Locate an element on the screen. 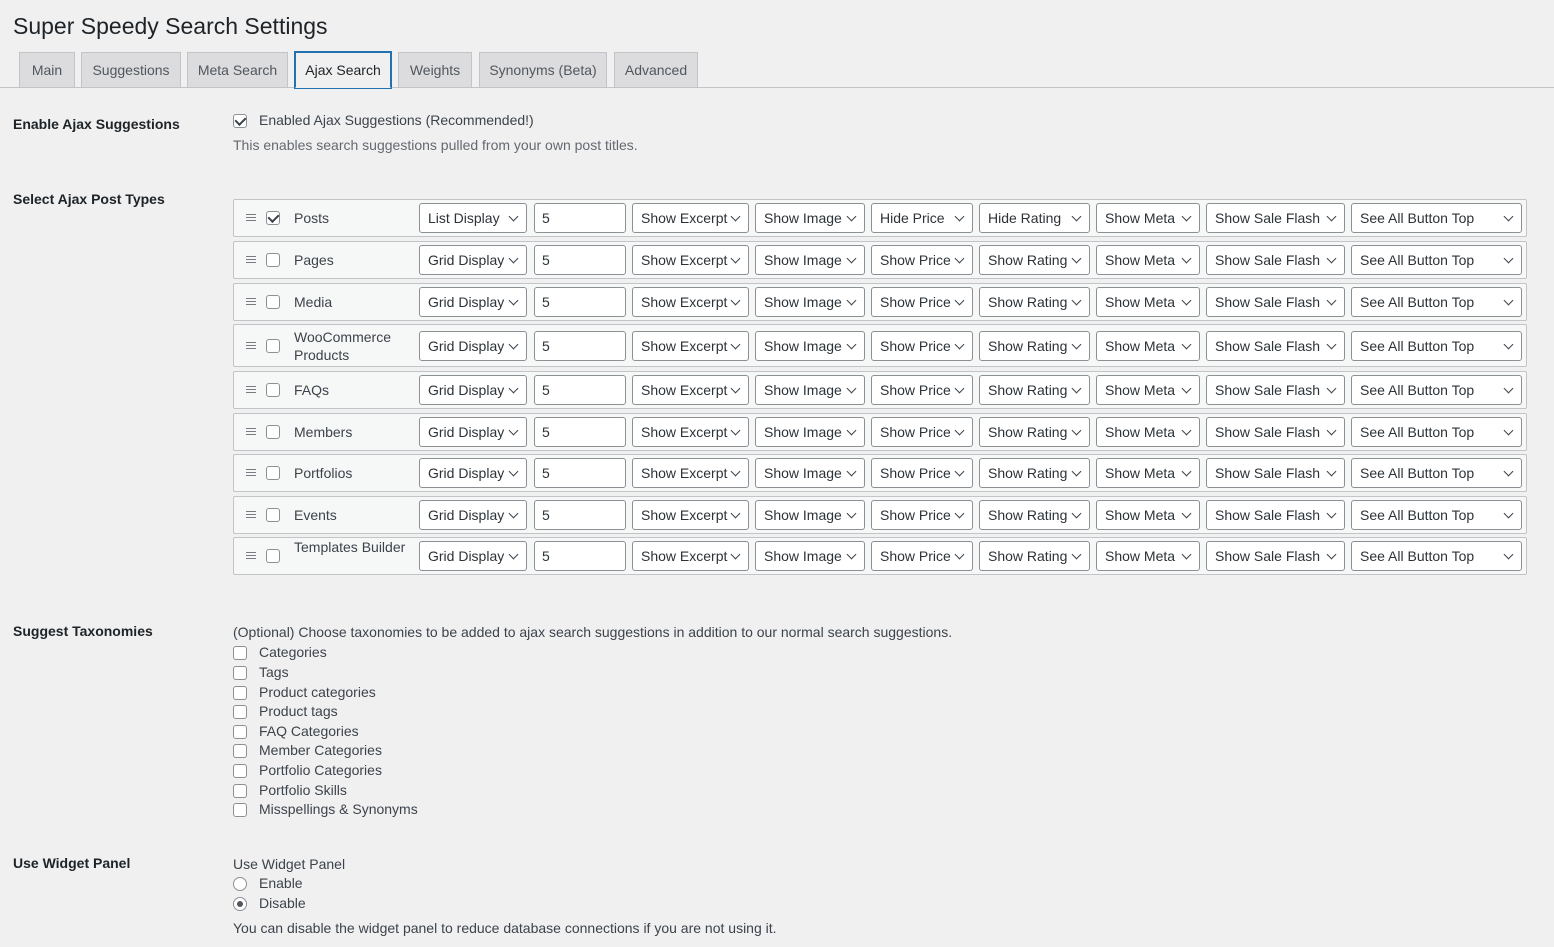 The width and height of the screenshot is (1554, 947). widget-panel-disable-option: Disable is located at coordinates (269, 903).